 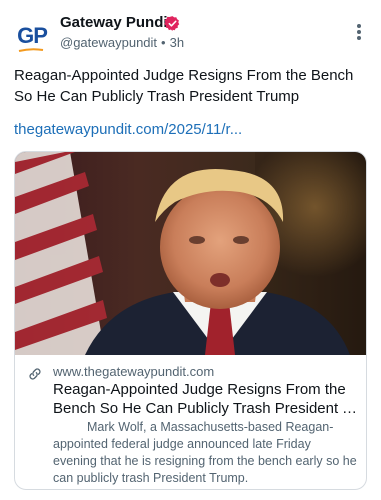 What do you see at coordinates (134, 371) in the screenshot?
I see `card-domain: www.thegatewaypundit.com` at bounding box center [134, 371].